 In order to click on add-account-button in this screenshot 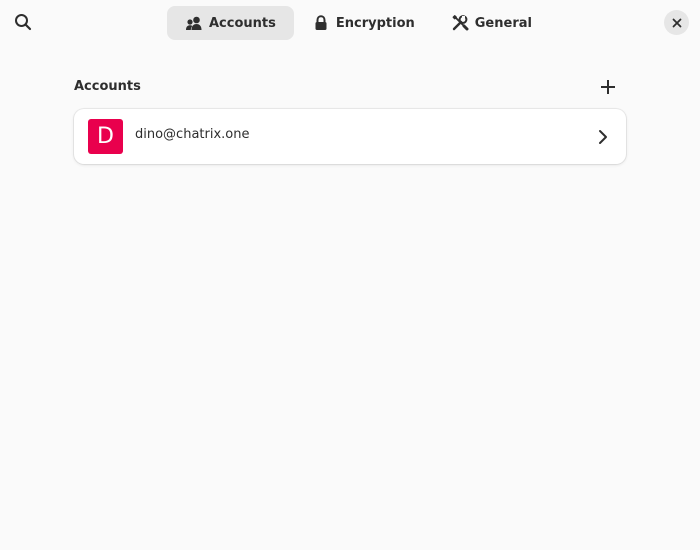, I will do `click(608, 87)`.